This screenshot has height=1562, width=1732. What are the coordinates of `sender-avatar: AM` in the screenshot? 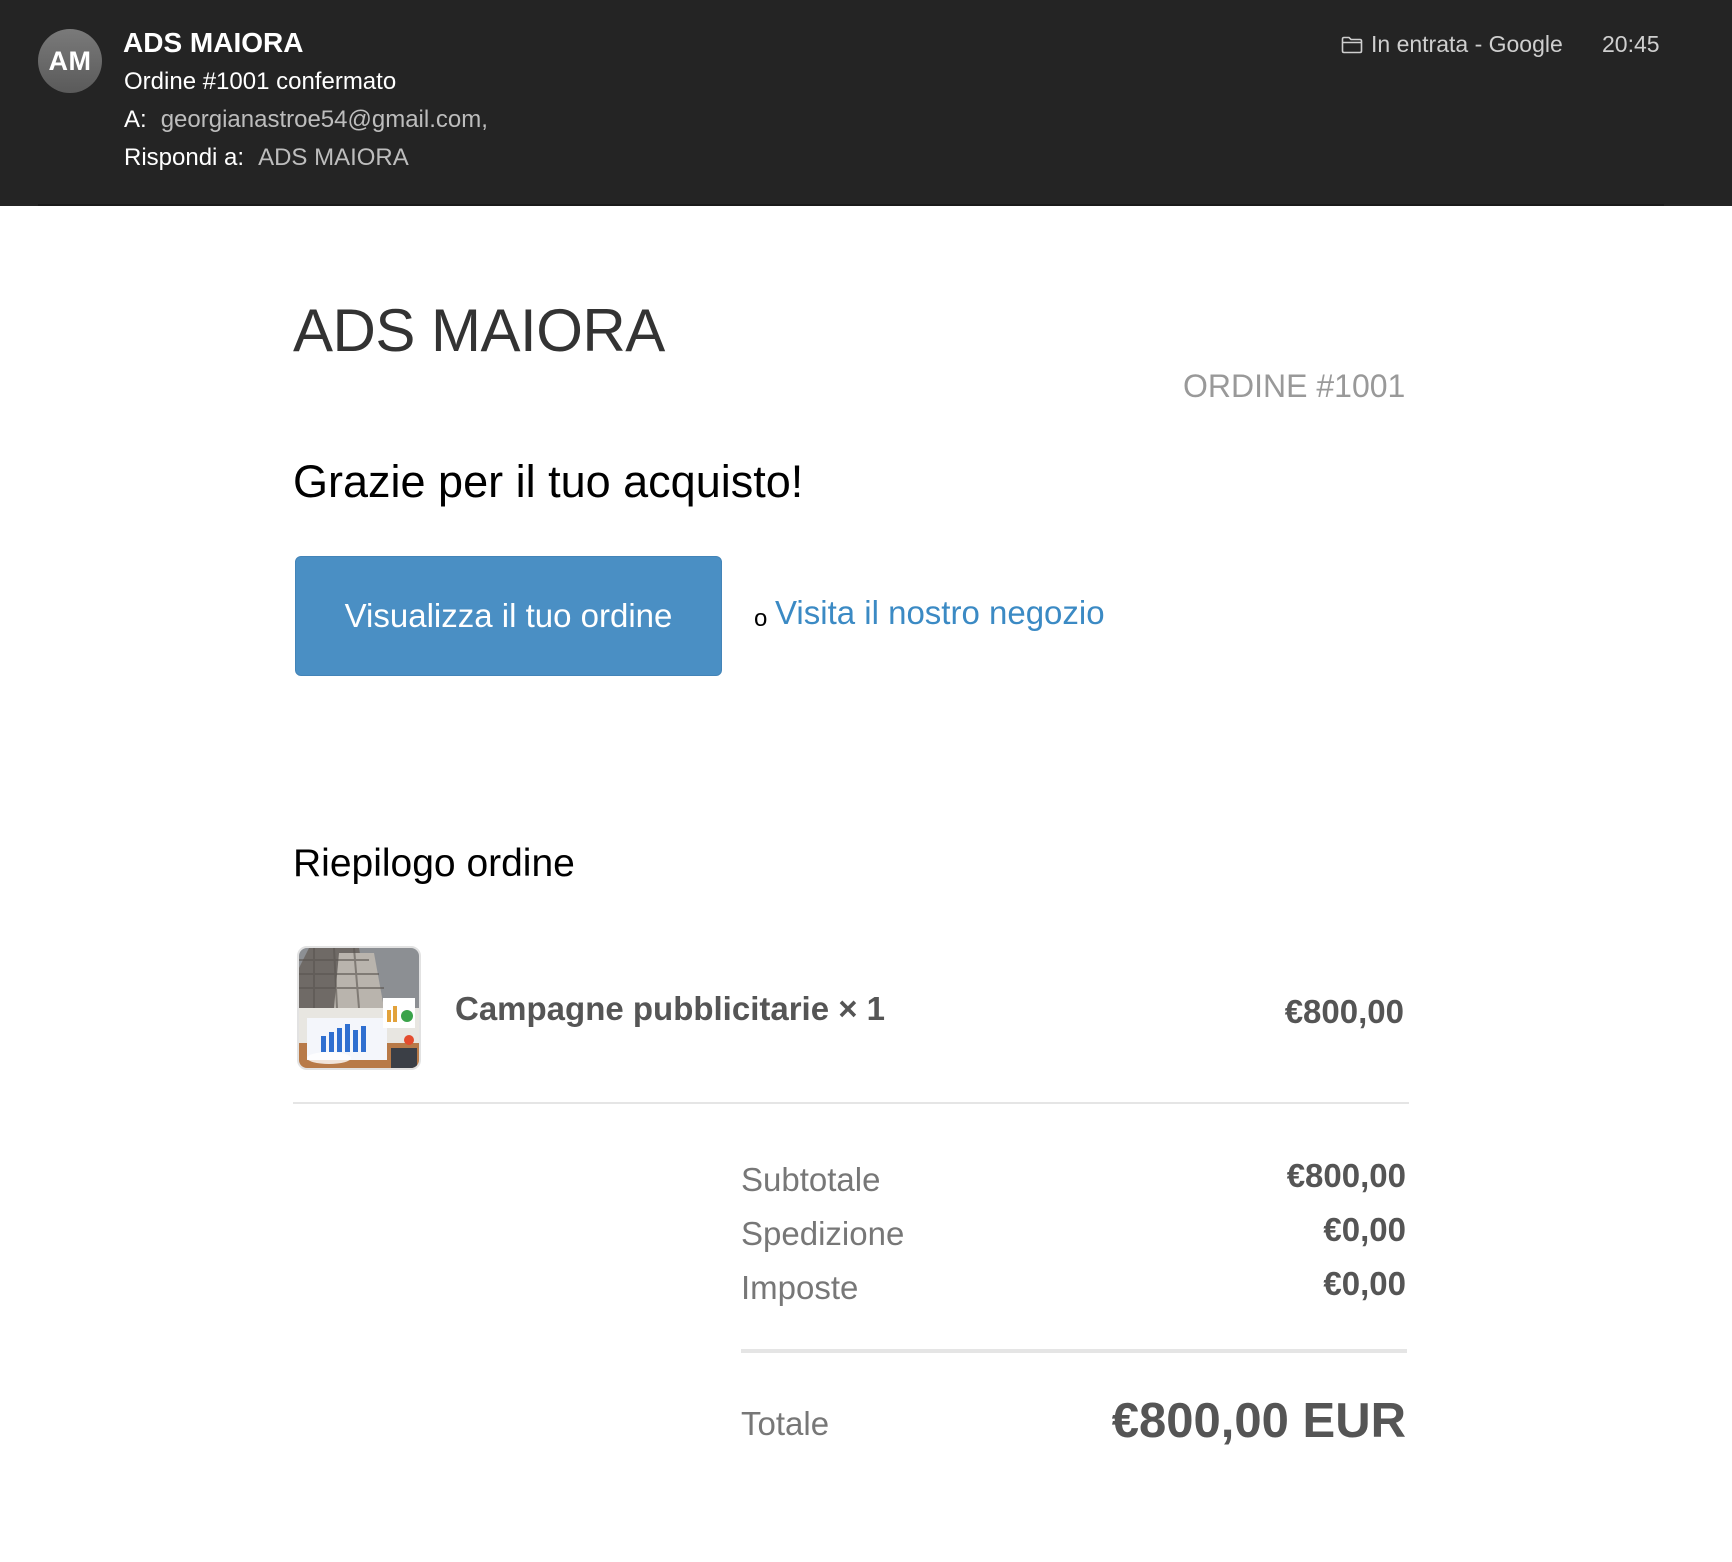 It's located at (70, 61).